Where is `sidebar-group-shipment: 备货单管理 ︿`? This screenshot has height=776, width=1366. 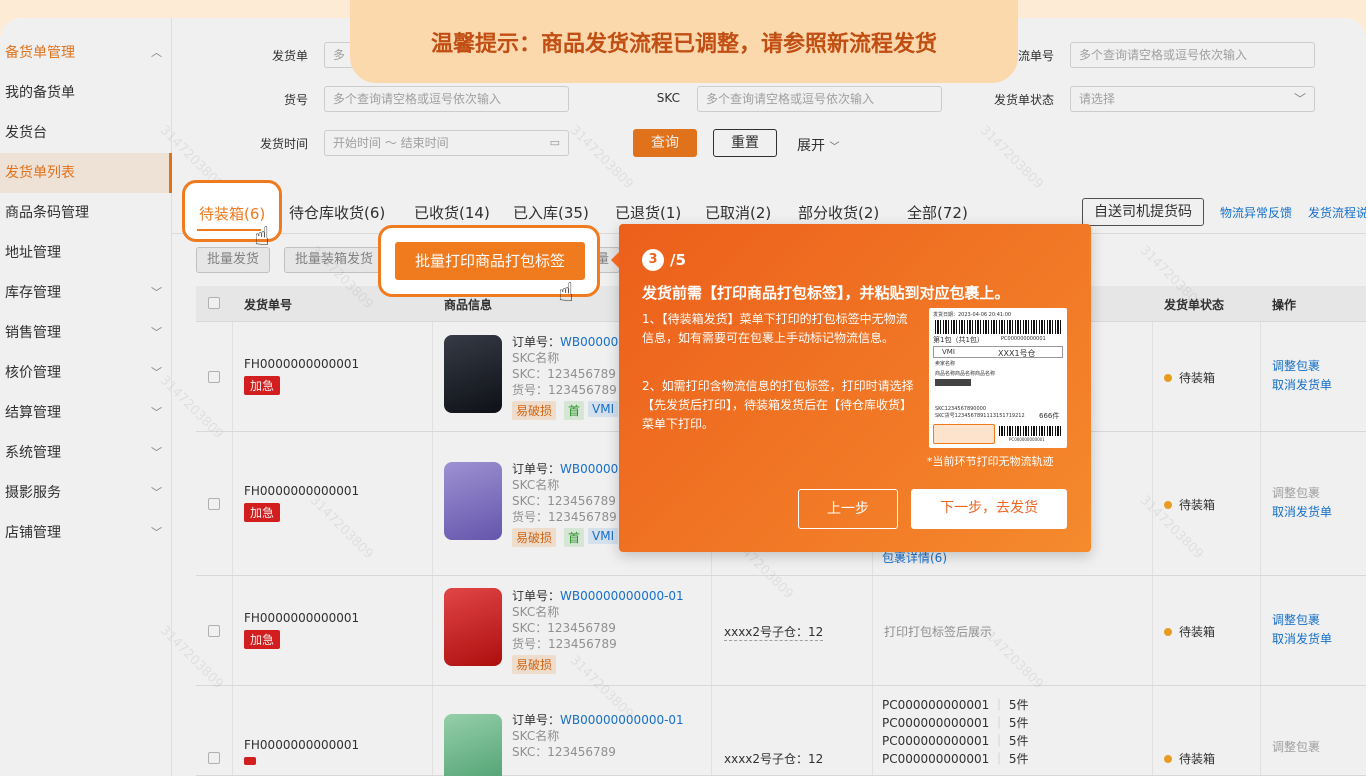 sidebar-group-shipment: 备货单管理 ︿ is located at coordinates (86, 53).